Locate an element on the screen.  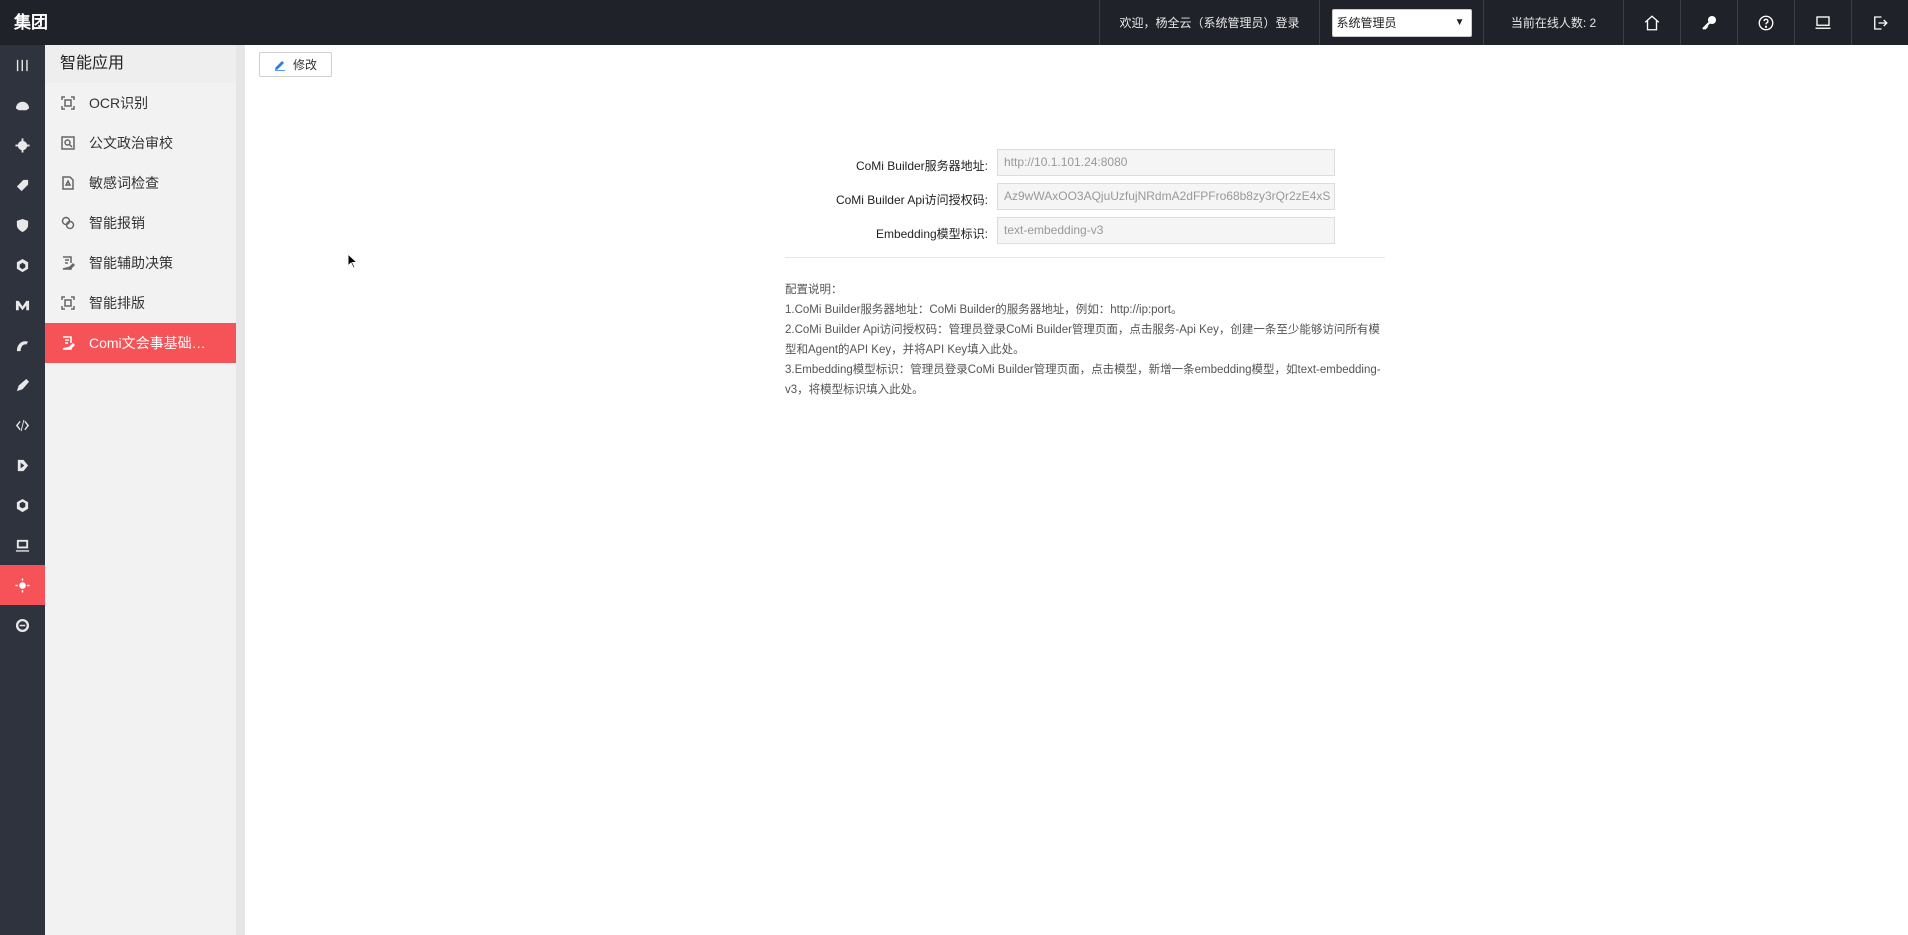
sidebar-item-ocr: OCR识别 is located at coordinates (145, 103).